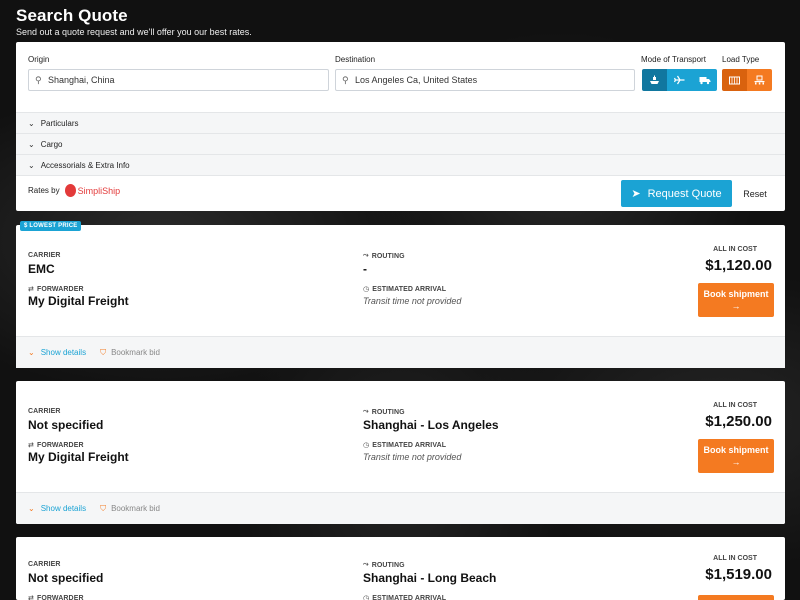 The width and height of the screenshot is (800, 600). Describe the element at coordinates (759, 80) in the screenshot. I see `pallet-icon` at that location.